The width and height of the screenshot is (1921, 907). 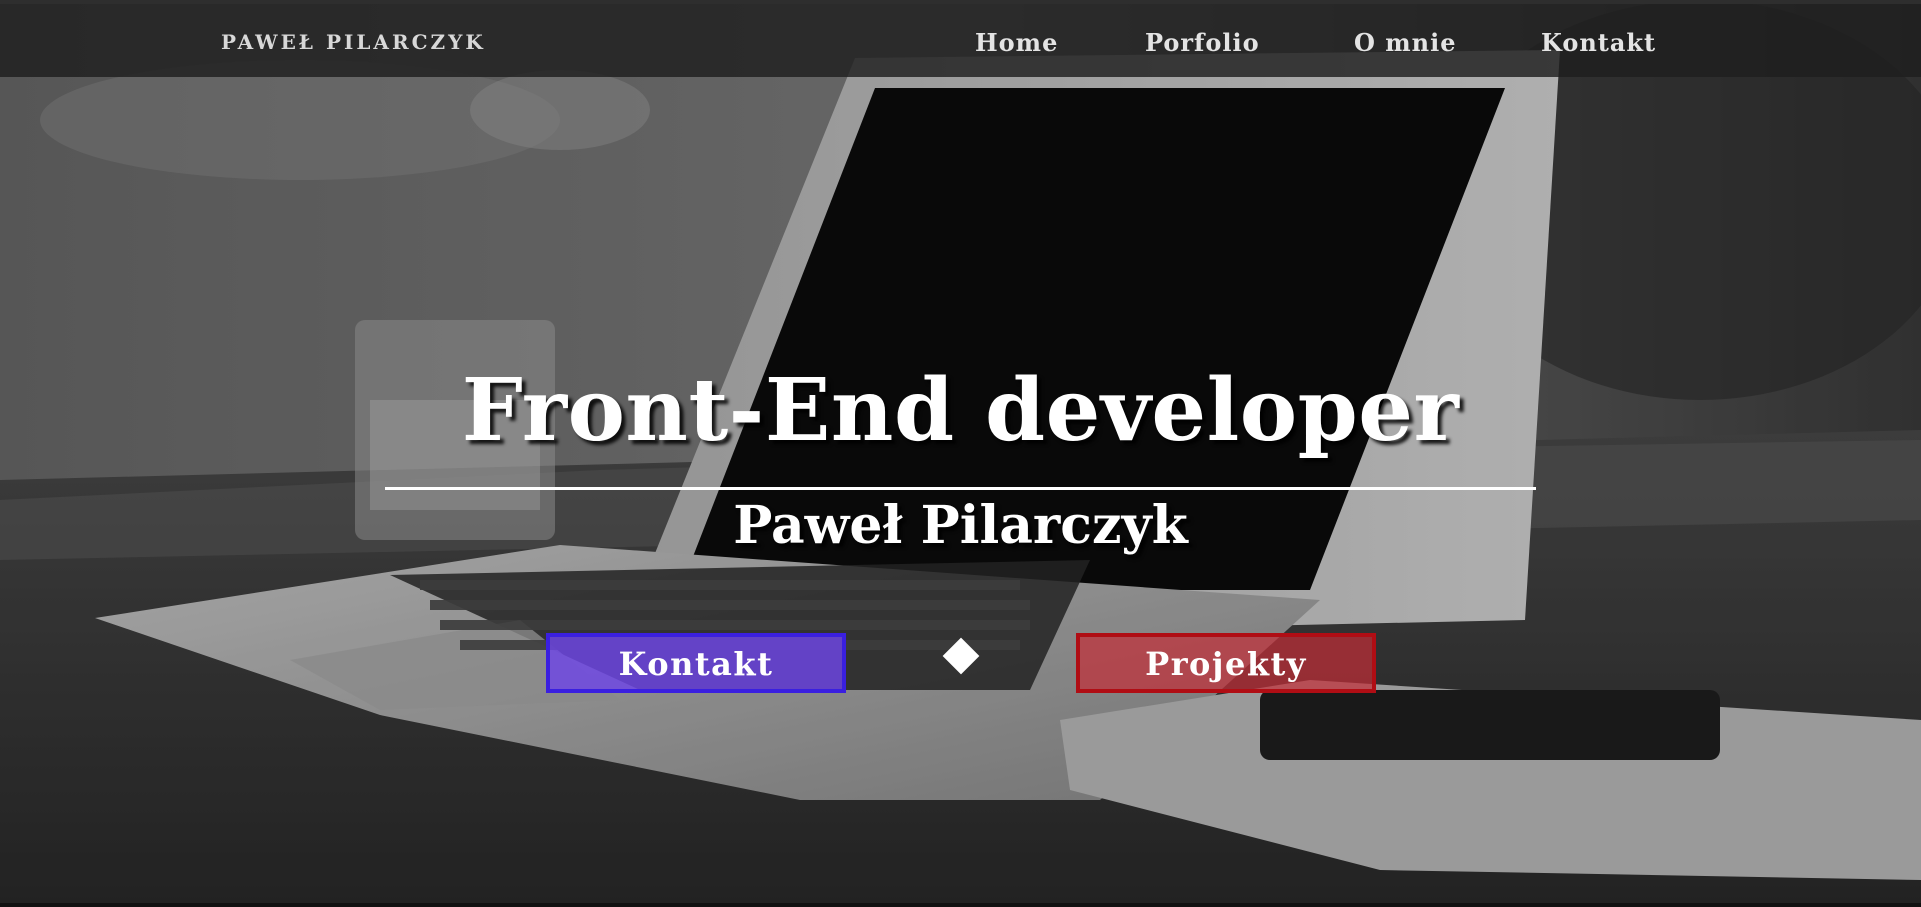 I want to click on nav-link-home: Home, so click(x=1016, y=42).